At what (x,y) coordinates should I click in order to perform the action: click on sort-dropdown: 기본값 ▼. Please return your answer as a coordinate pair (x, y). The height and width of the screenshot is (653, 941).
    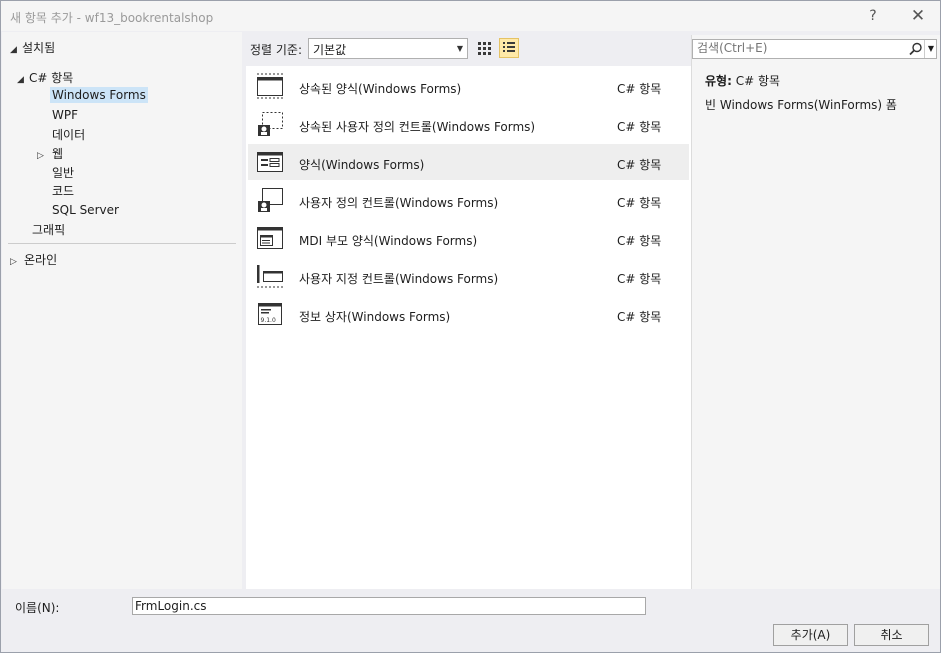
    Looking at the image, I should click on (388, 48).